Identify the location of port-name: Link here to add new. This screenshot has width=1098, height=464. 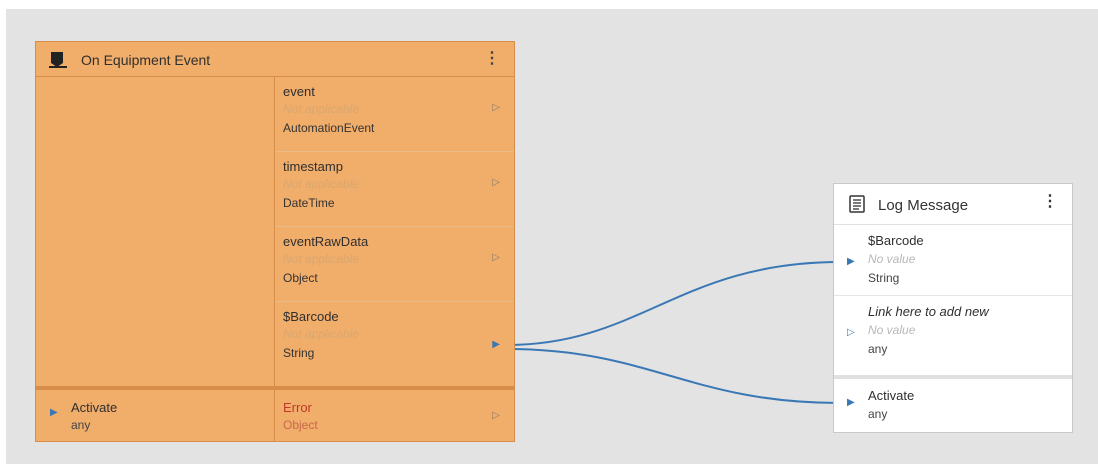
(928, 311).